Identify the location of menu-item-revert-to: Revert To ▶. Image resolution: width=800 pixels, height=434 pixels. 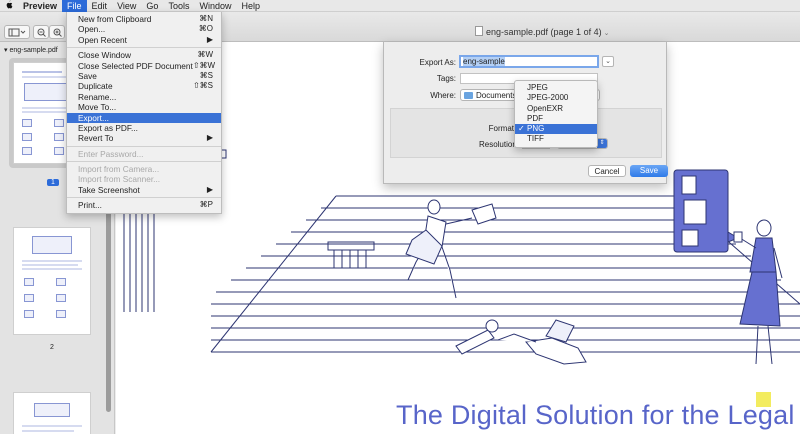
(144, 138).